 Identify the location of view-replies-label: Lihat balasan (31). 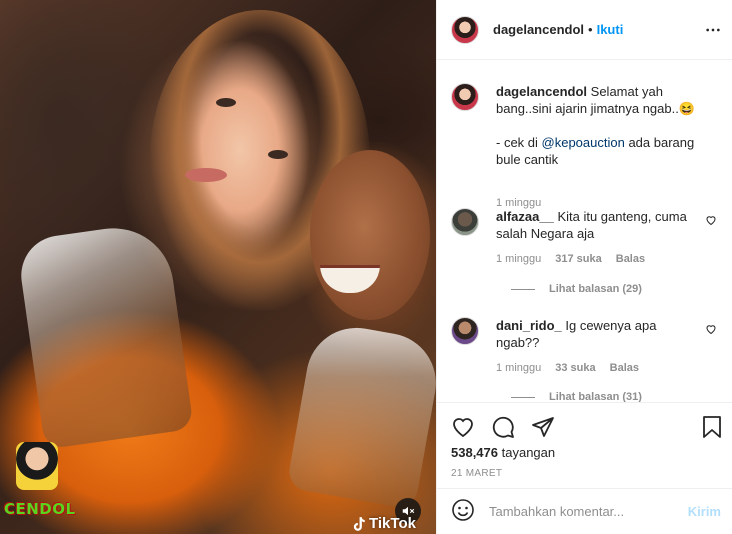
(595, 396).